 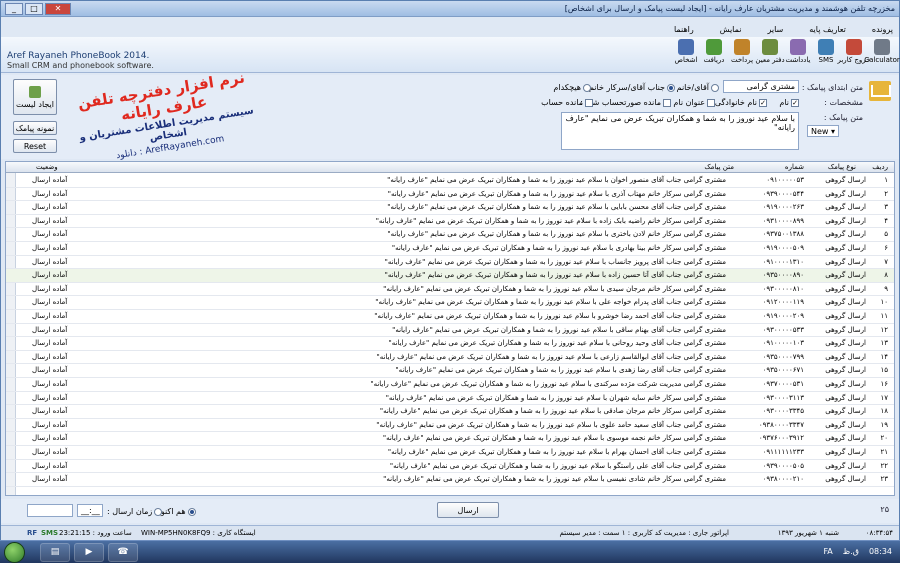 What do you see at coordinates (854, 51) in the screenshot?
I see `ribbon-button-6: خروج کاربر` at bounding box center [854, 51].